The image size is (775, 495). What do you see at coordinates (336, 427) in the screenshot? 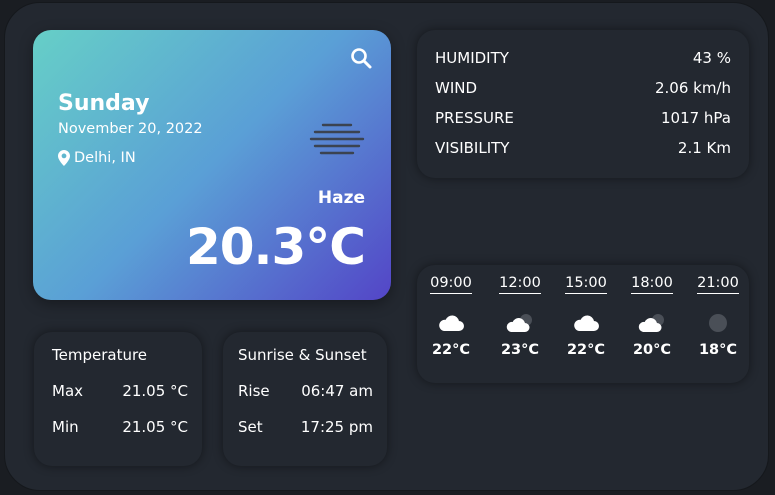
I see `set-value: 17:25 pm` at bounding box center [336, 427].